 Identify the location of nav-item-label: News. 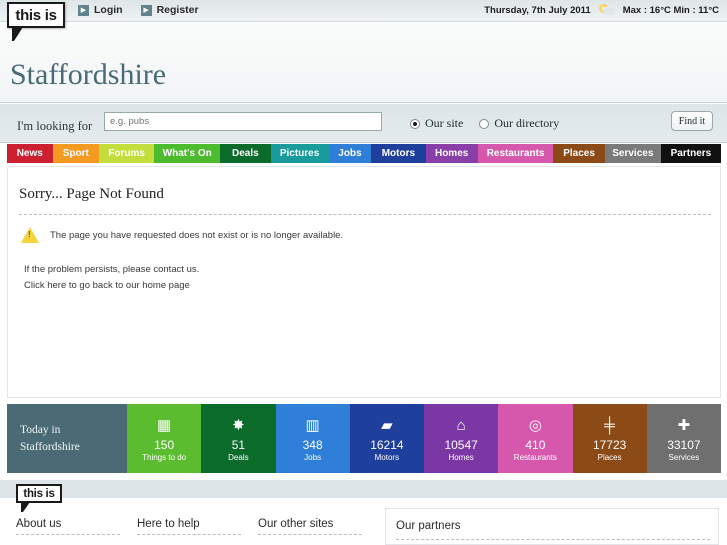
(29, 153).